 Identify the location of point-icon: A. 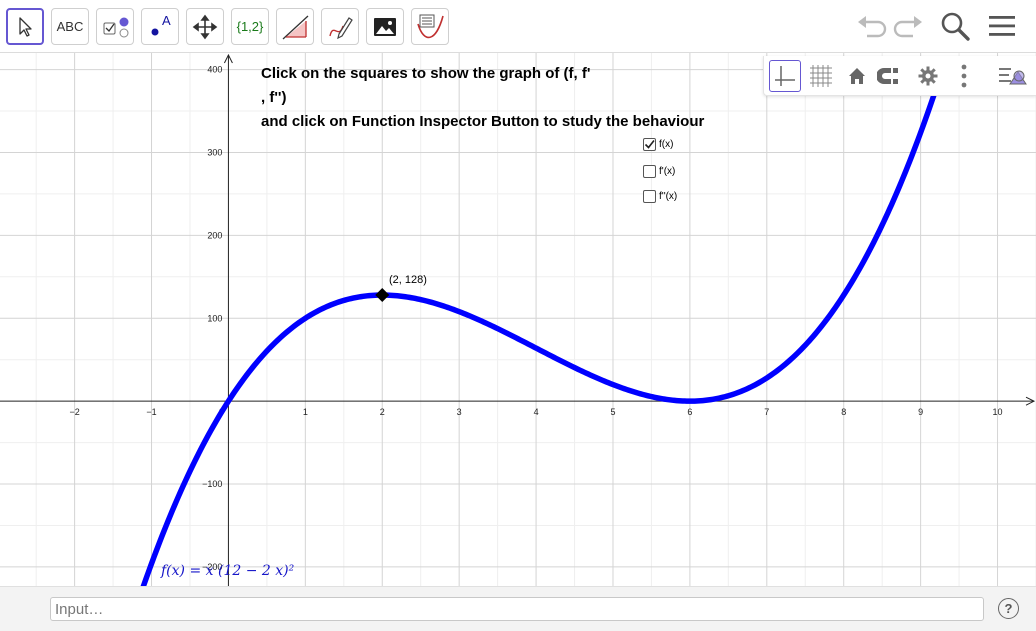
(161, 24).